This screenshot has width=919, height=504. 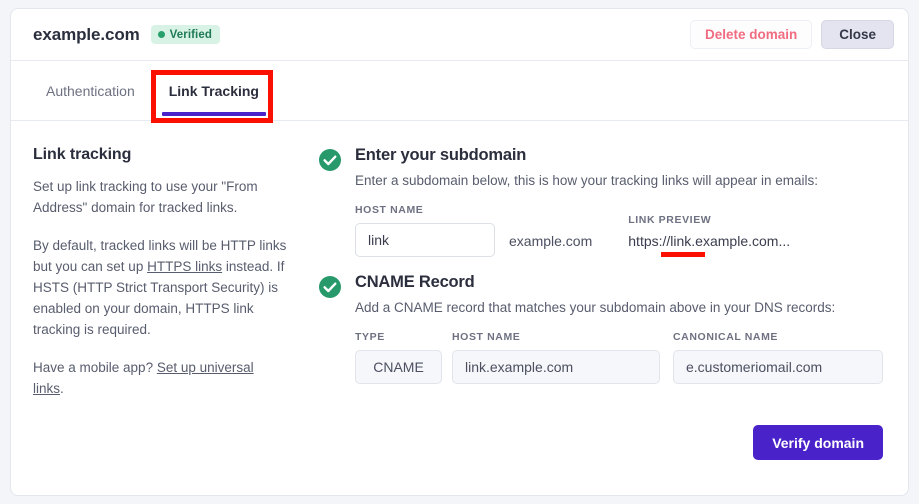 What do you see at coordinates (82, 154) in the screenshot?
I see `info-title: Link tracking` at bounding box center [82, 154].